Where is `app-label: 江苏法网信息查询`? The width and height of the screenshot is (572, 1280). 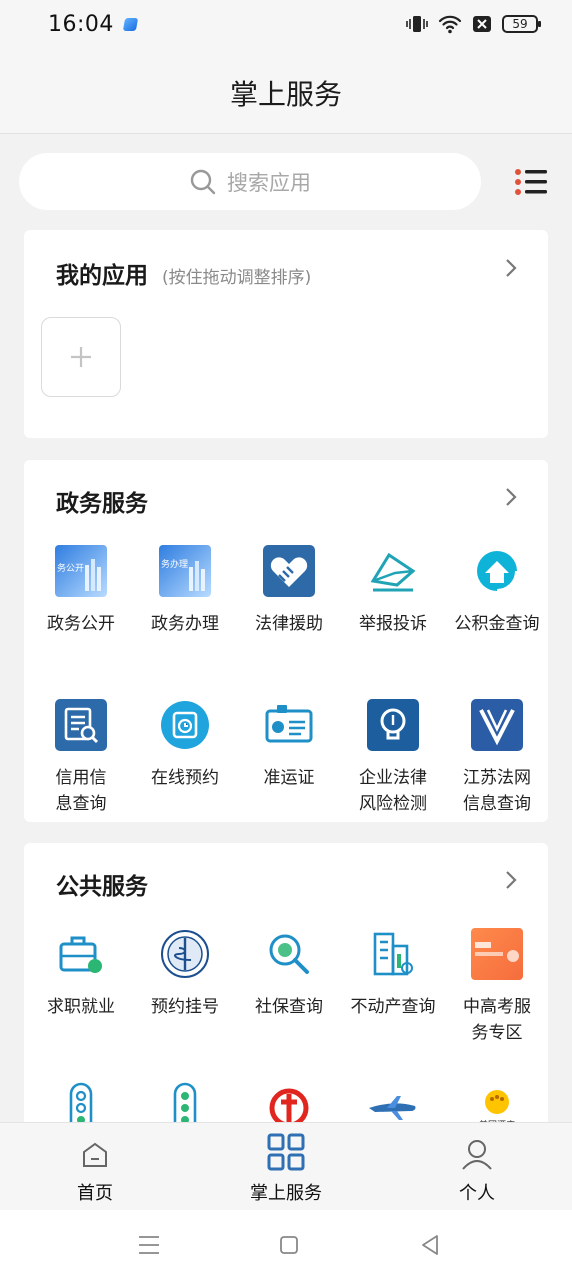
app-label: 江苏法网信息查询 is located at coordinates (497, 791).